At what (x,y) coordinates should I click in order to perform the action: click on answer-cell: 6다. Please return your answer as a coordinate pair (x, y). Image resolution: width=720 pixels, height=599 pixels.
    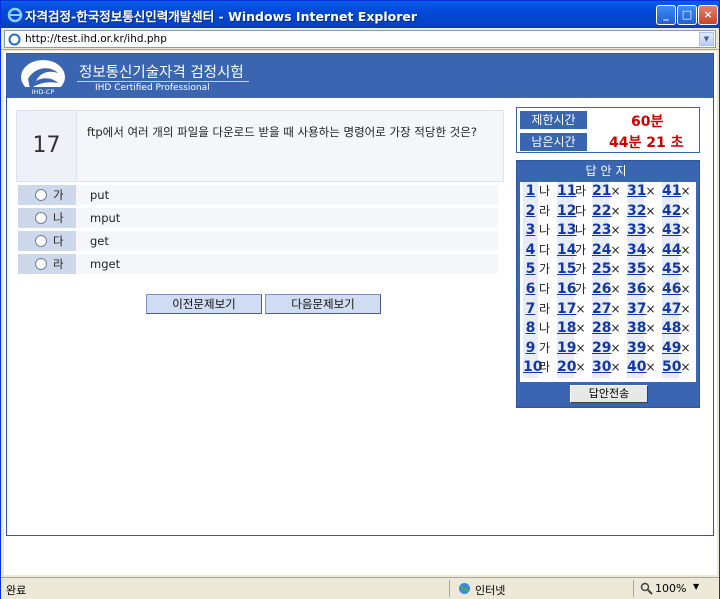
    Looking at the image, I should click on (537, 290).